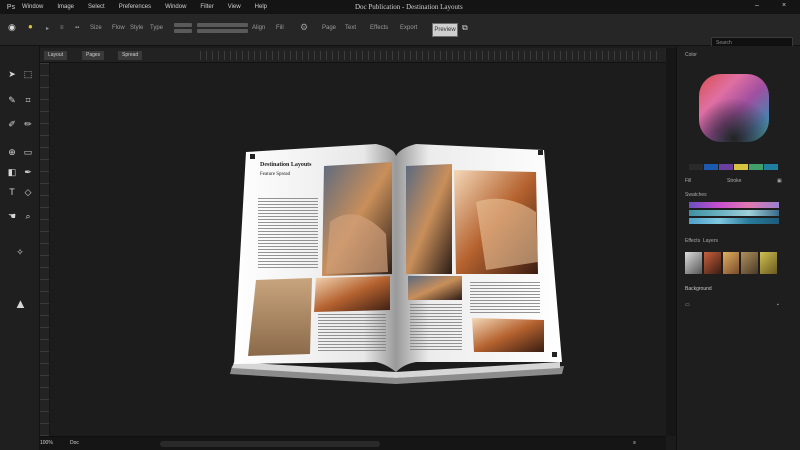  What do you see at coordinates (156, 30) in the screenshot?
I see `option-type: Type` at bounding box center [156, 30].